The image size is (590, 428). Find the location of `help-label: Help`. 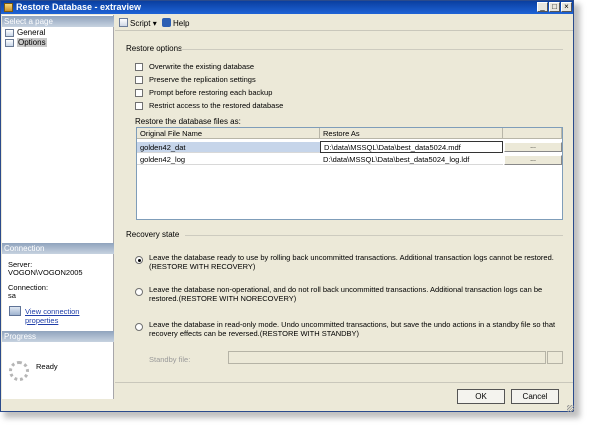

help-label: Help is located at coordinates (181, 23).